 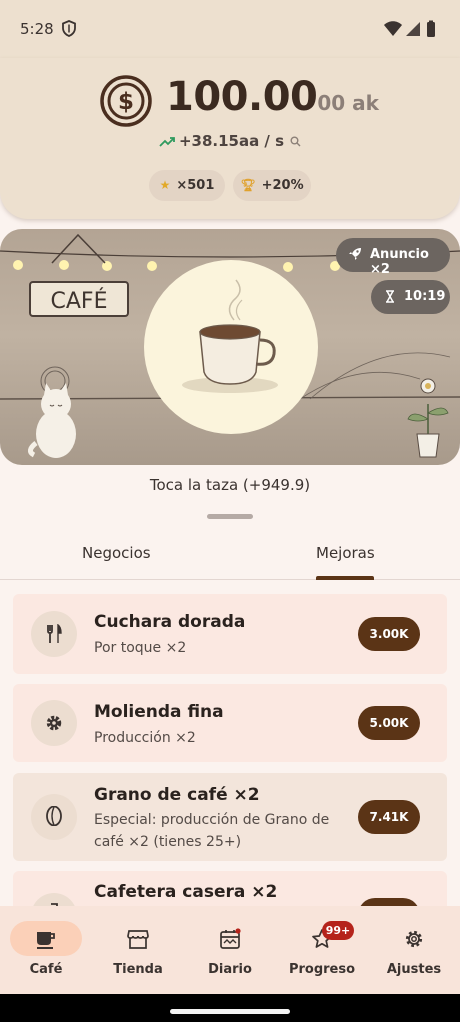 I want to click on trophy-chip-label: +20%, so click(x=282, y=185).